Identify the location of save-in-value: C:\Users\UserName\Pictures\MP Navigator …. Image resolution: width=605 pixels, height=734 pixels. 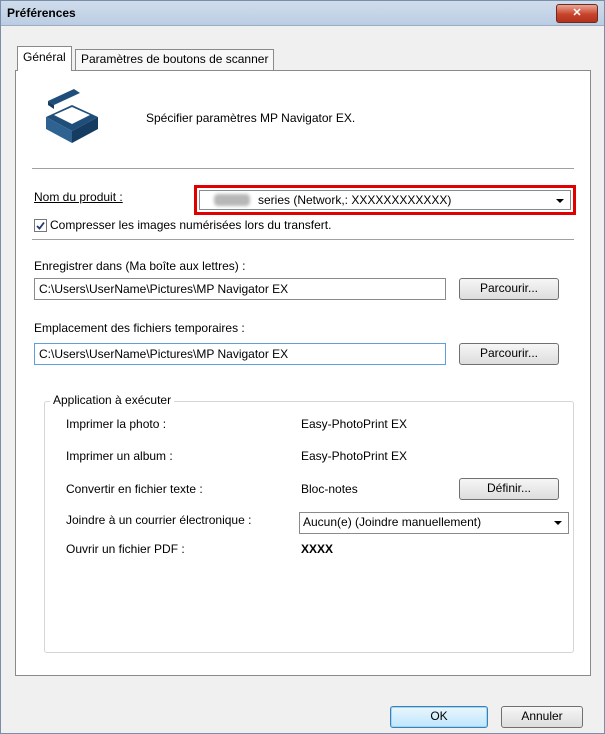
(164, 289).